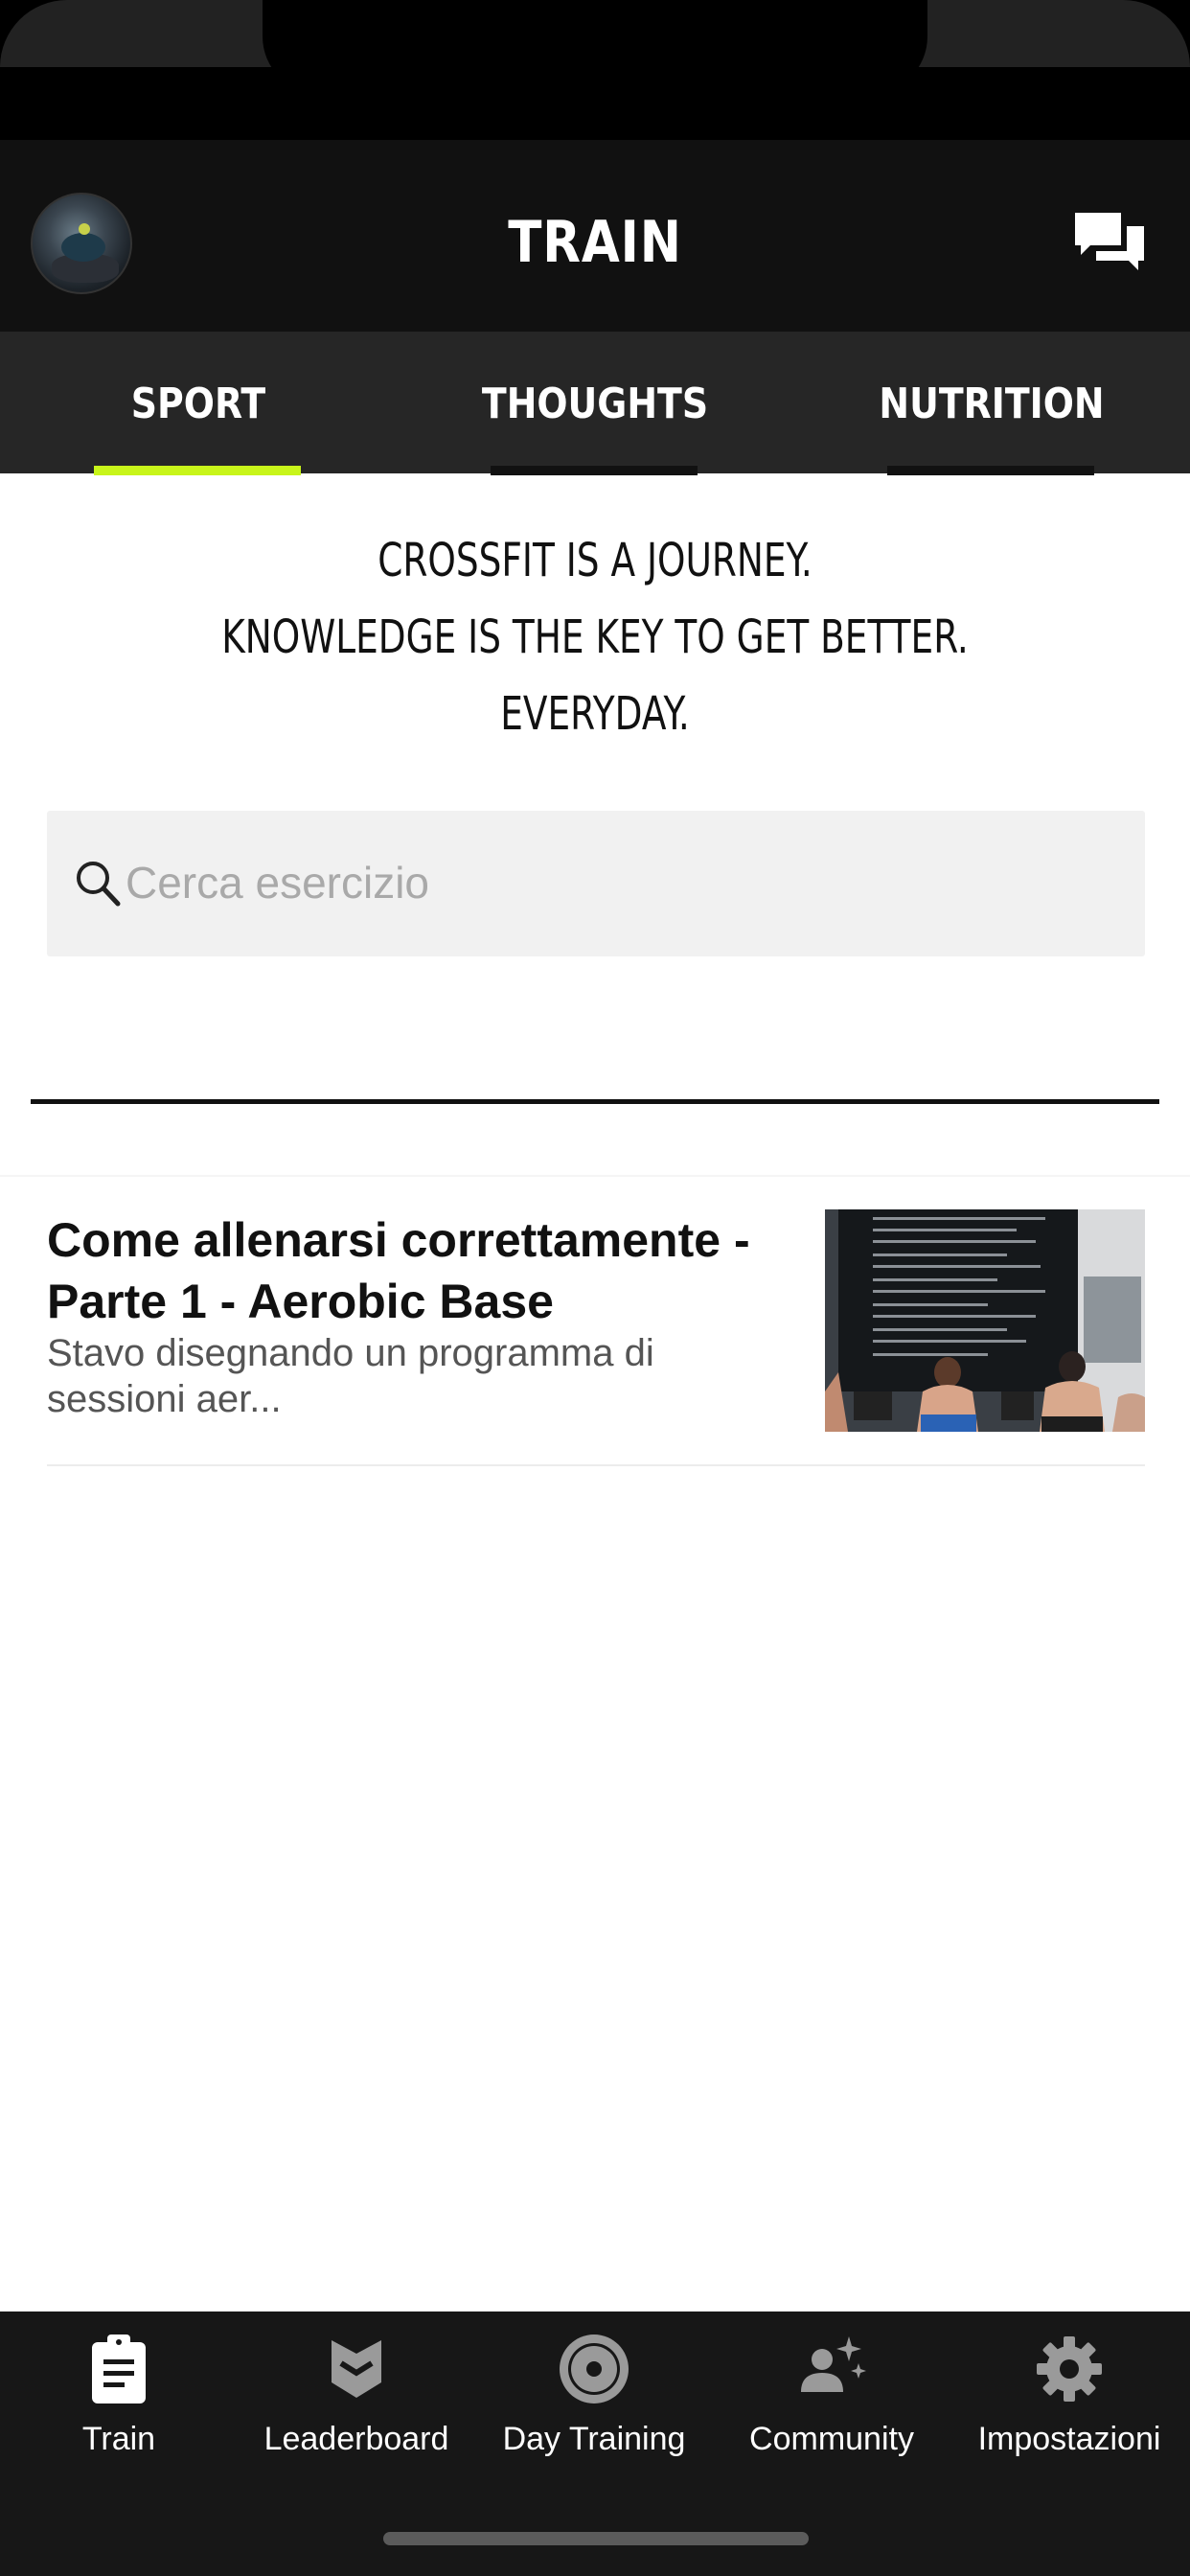 The height and width of the screenshot is (2576, 1190). What do you see at coordinates (594, 2407) in the screenshot?
I see `nav-day-training: Day Training` at bounding box center [594, 2407].